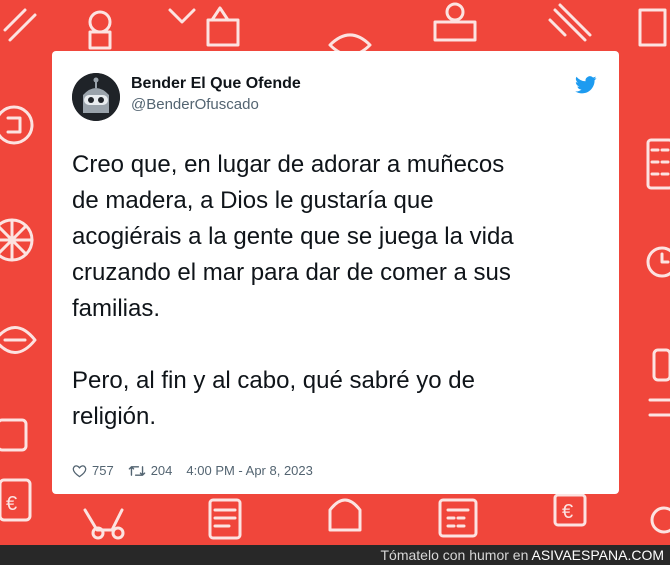 The height and width of the screenshot is (565, 670). Describe the element at coordinates (79, 471) in the screenshot. I see `heart-icon` at that location.